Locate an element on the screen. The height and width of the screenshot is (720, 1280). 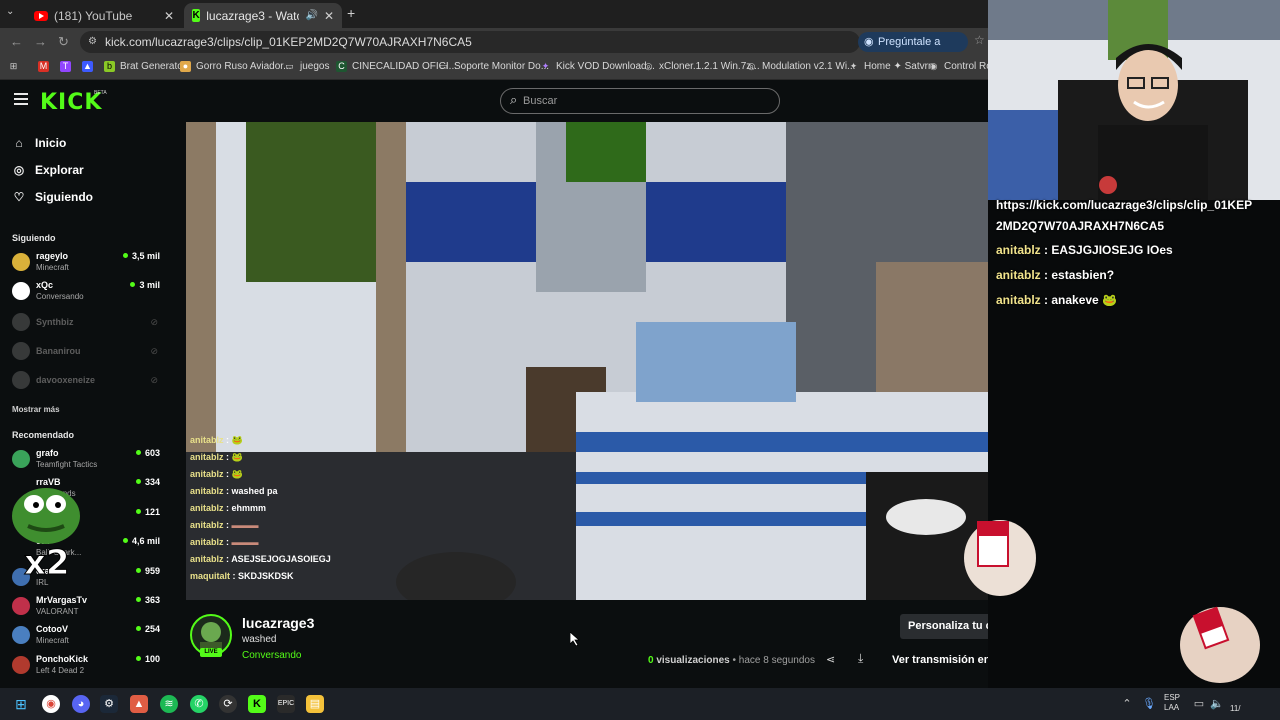
tray-chevron-icon: ⌃ is located at coordinates (1127, 704).